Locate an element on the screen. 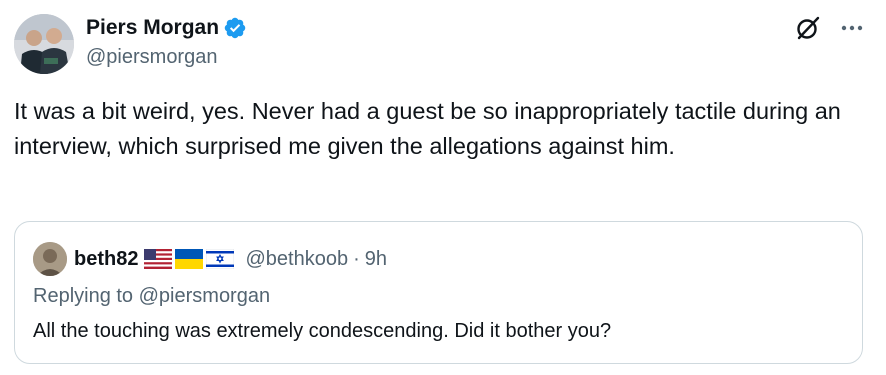 The width and height of the screenshot is (886, 375). replying-prefix: Replying to is located at coordinates (83, 296).